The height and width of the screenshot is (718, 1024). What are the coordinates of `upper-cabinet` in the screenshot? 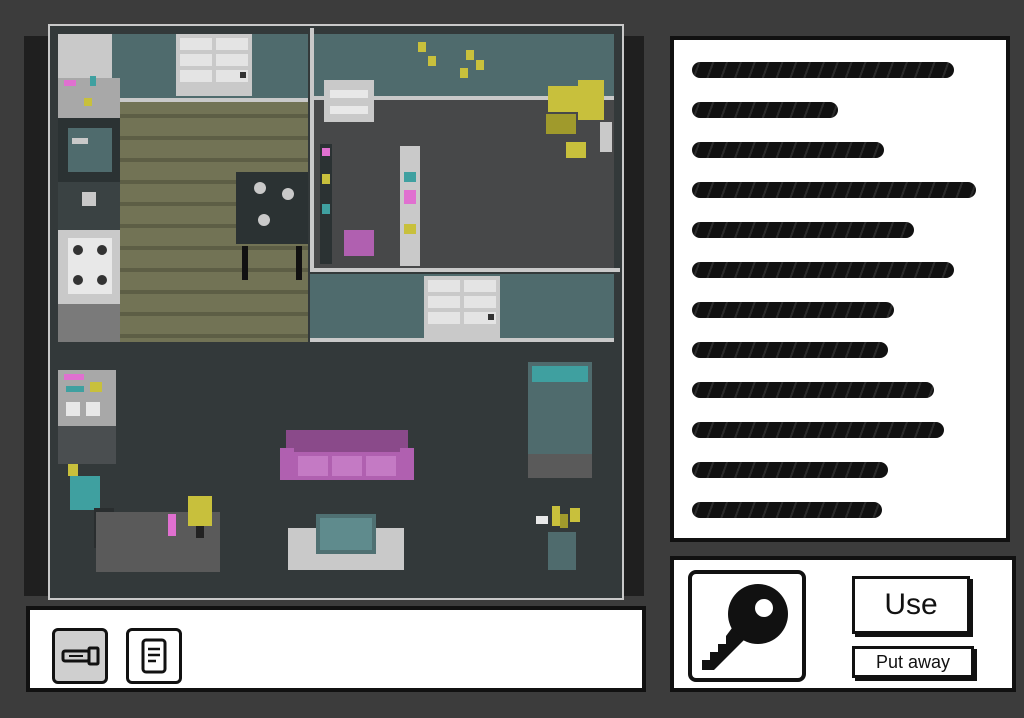 It's located at (85, 56).